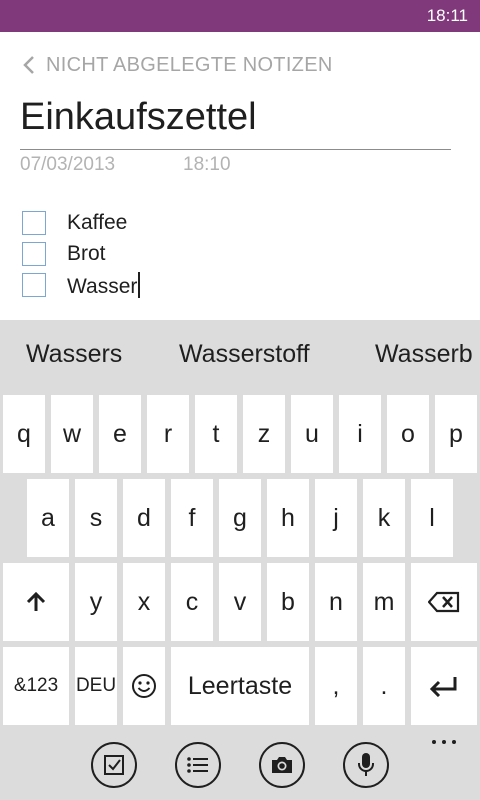 The width and height of the screenshot is (480, 800). Describe the element at coordinates (336, 602) in the screenshot. I see `key-n: n` at that location.